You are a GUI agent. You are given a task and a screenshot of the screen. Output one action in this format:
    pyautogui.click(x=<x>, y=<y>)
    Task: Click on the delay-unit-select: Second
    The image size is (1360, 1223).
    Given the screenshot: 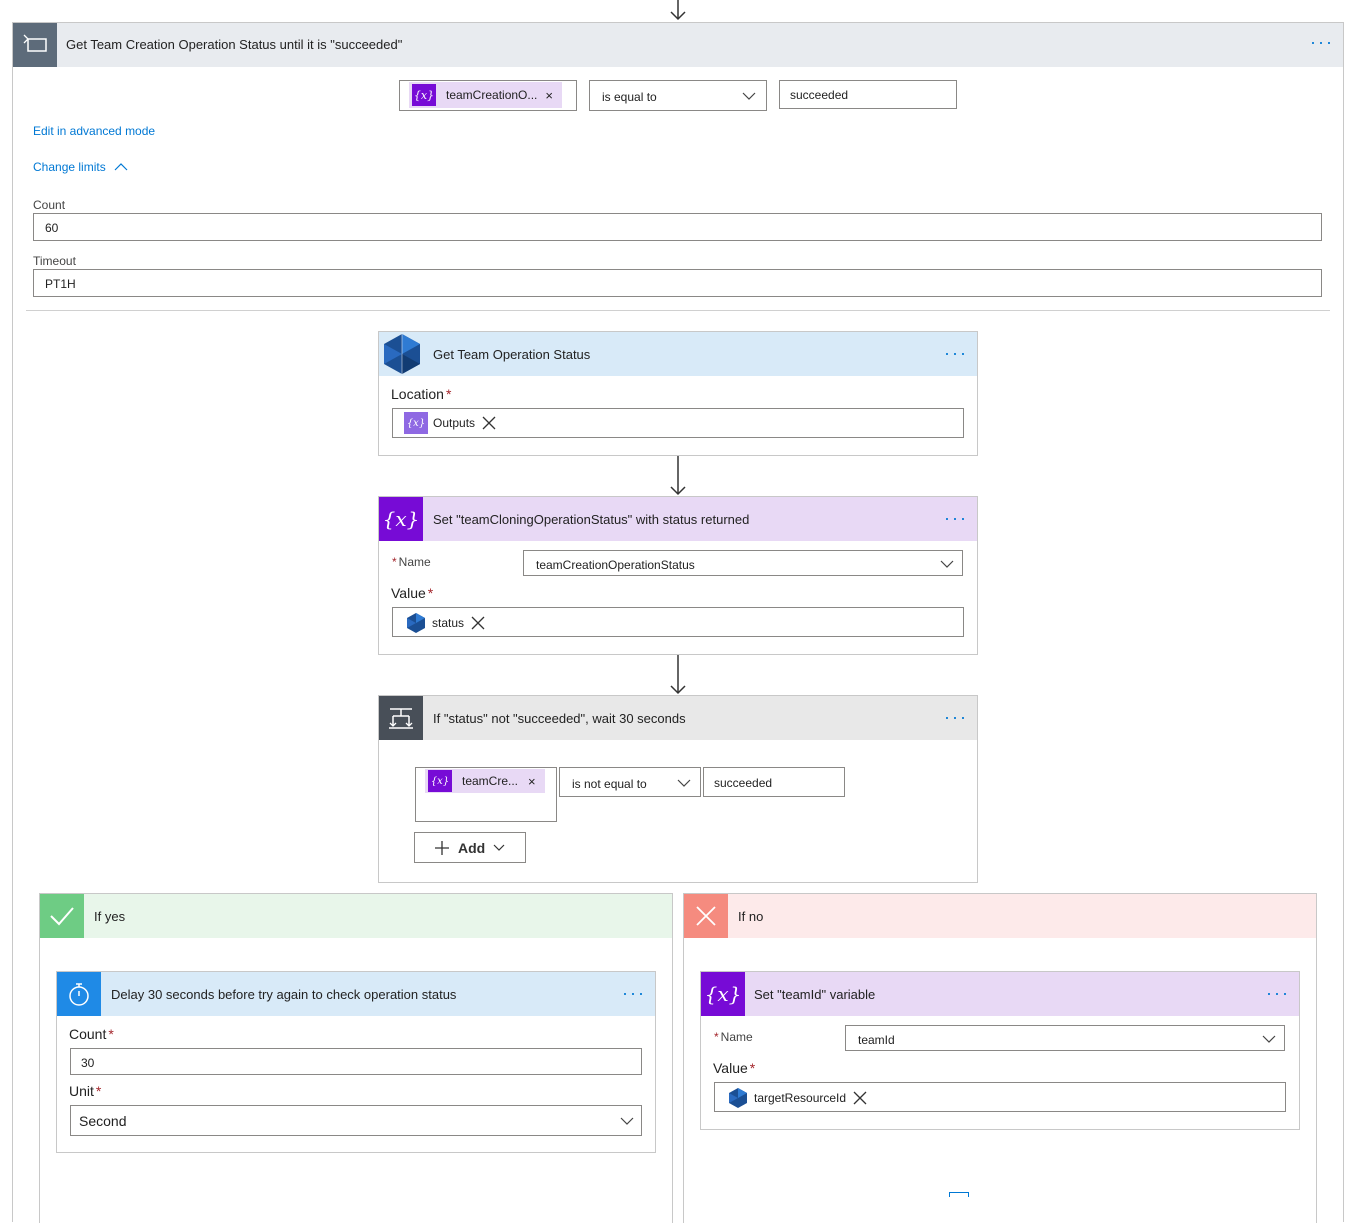 What is the action you would take?
    pyautogui.click(x=356, y=1120)
    